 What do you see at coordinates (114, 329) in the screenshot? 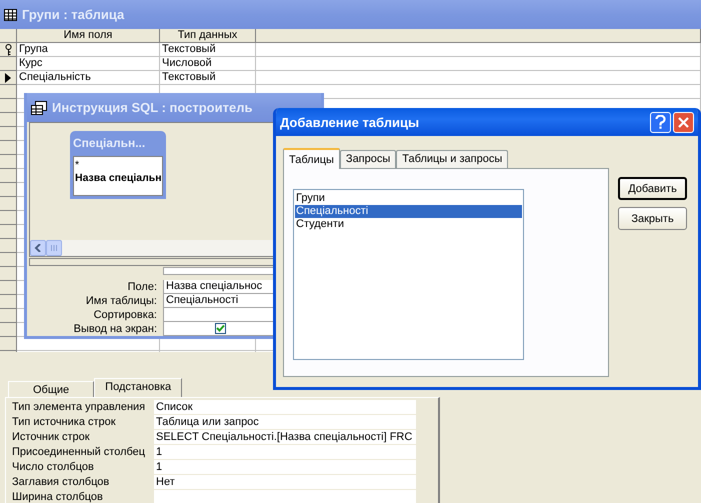
I see `grid-label: Вывод на экран:` at bounding box center [114, 329].